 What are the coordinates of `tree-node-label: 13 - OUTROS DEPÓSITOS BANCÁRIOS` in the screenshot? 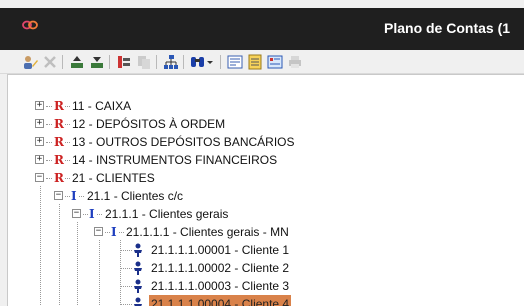 It's located at (183, 142).